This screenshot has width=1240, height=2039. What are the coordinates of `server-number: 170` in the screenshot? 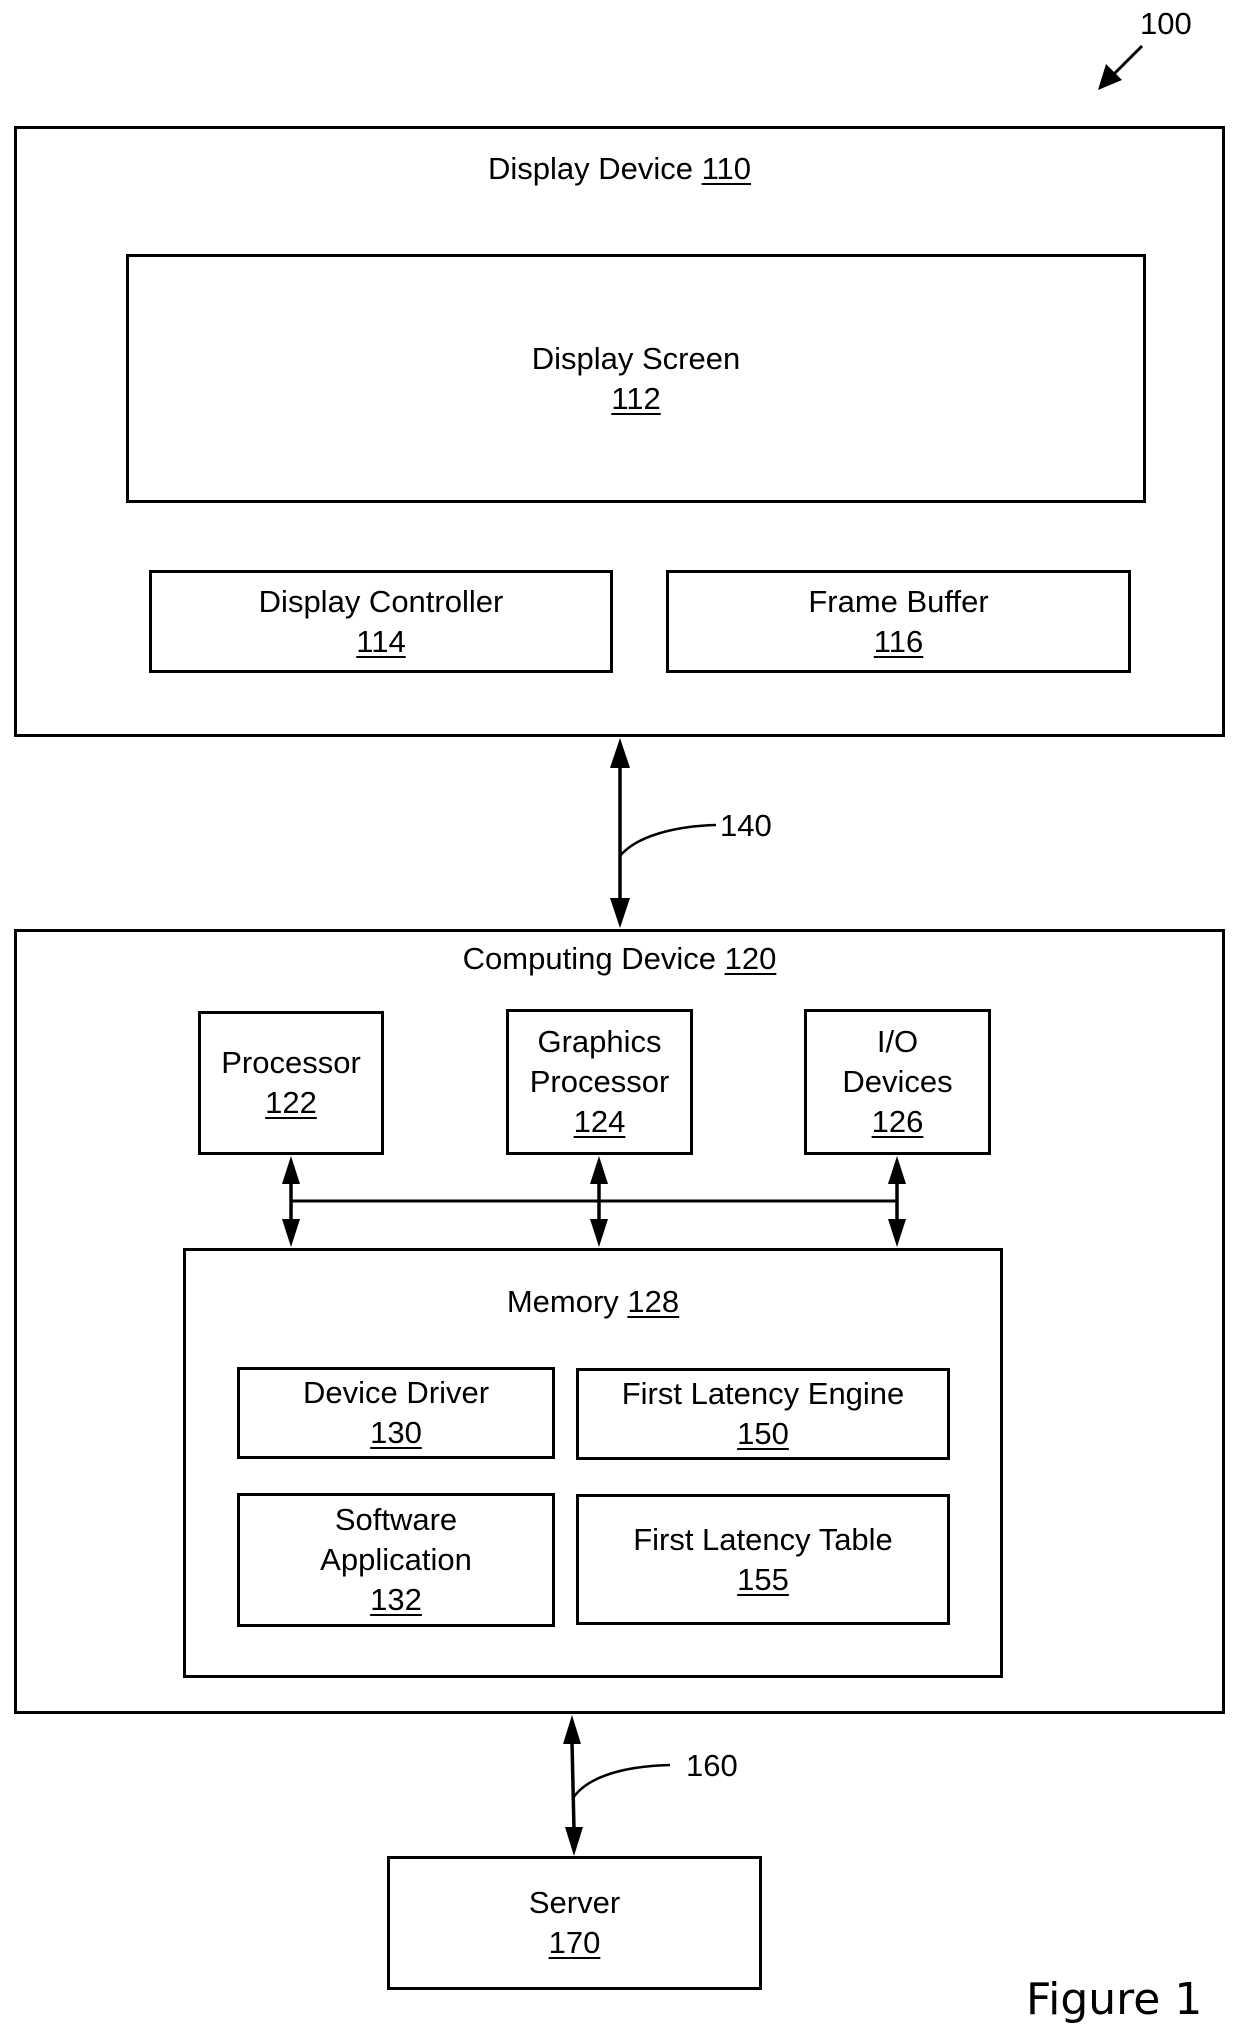 It's located at (574, 1942).